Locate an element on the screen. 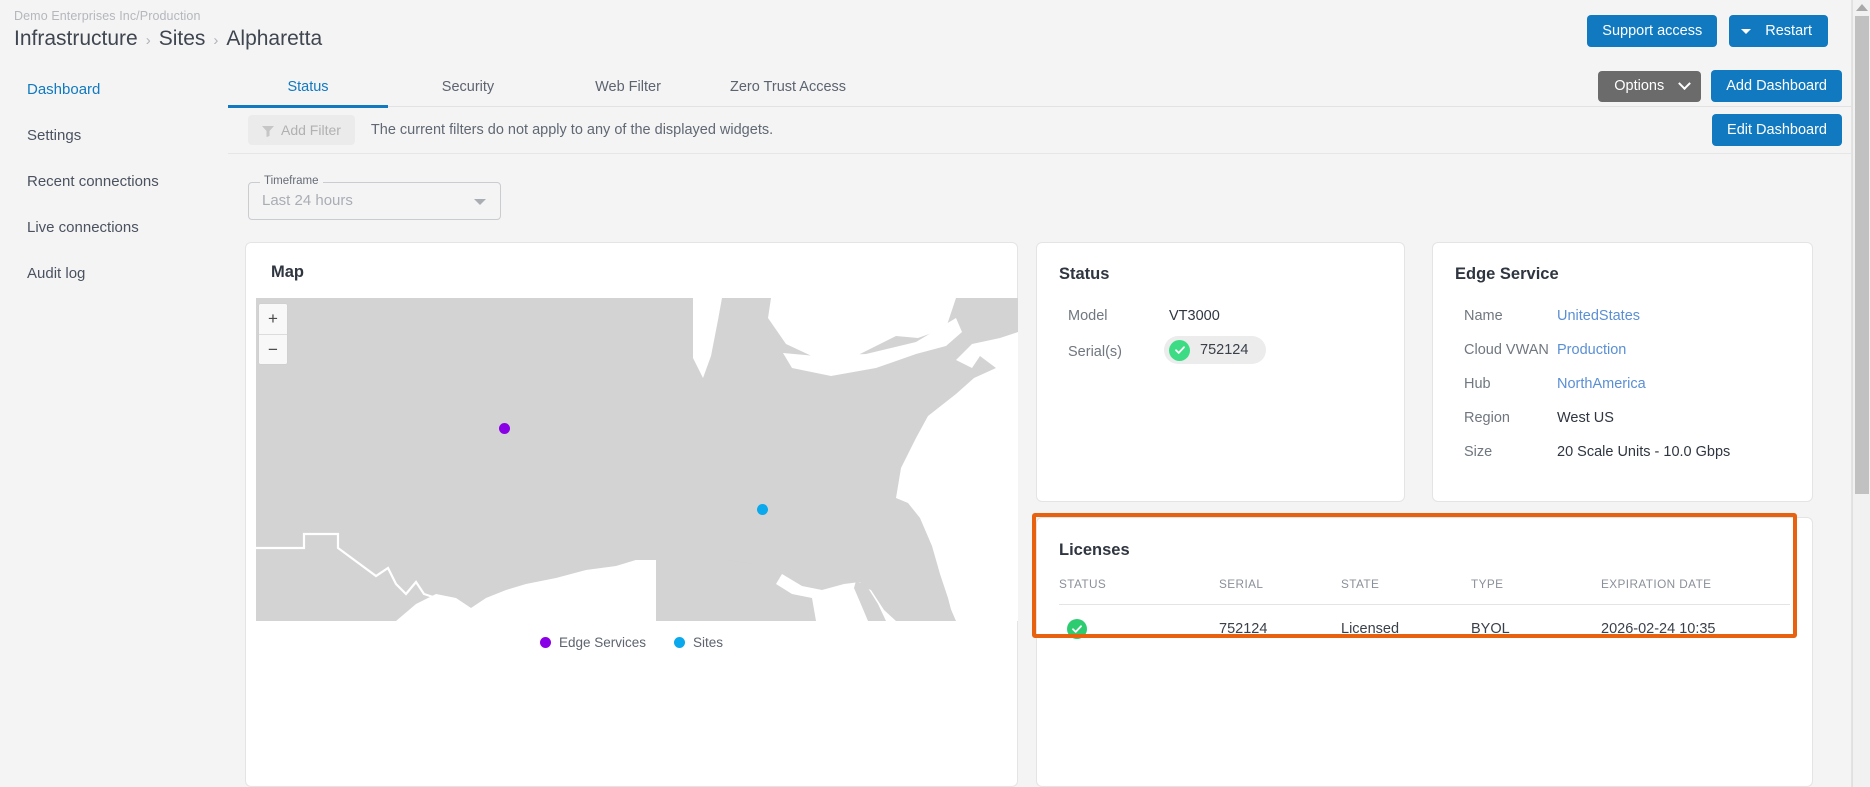 This screenshot has width=1870, height=787. sidebar-item-recent-connections: Recent connections is located at coordinates (114, 181).